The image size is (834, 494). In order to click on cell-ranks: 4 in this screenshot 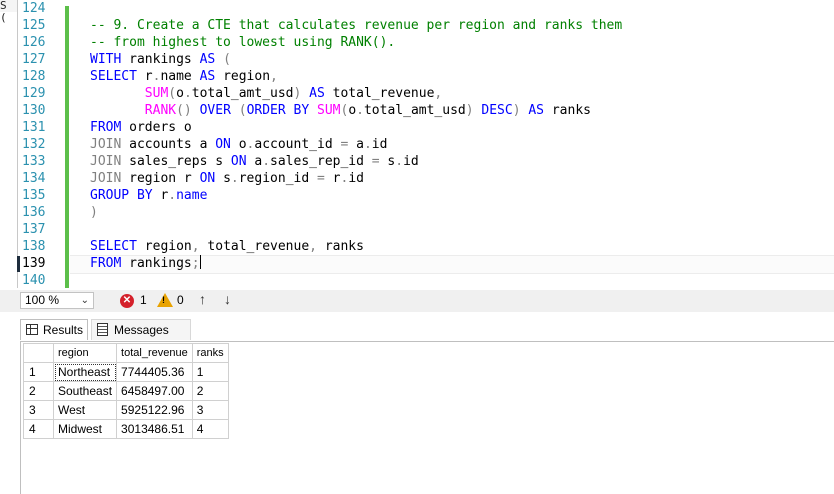, I will do `click(210, 429)`.